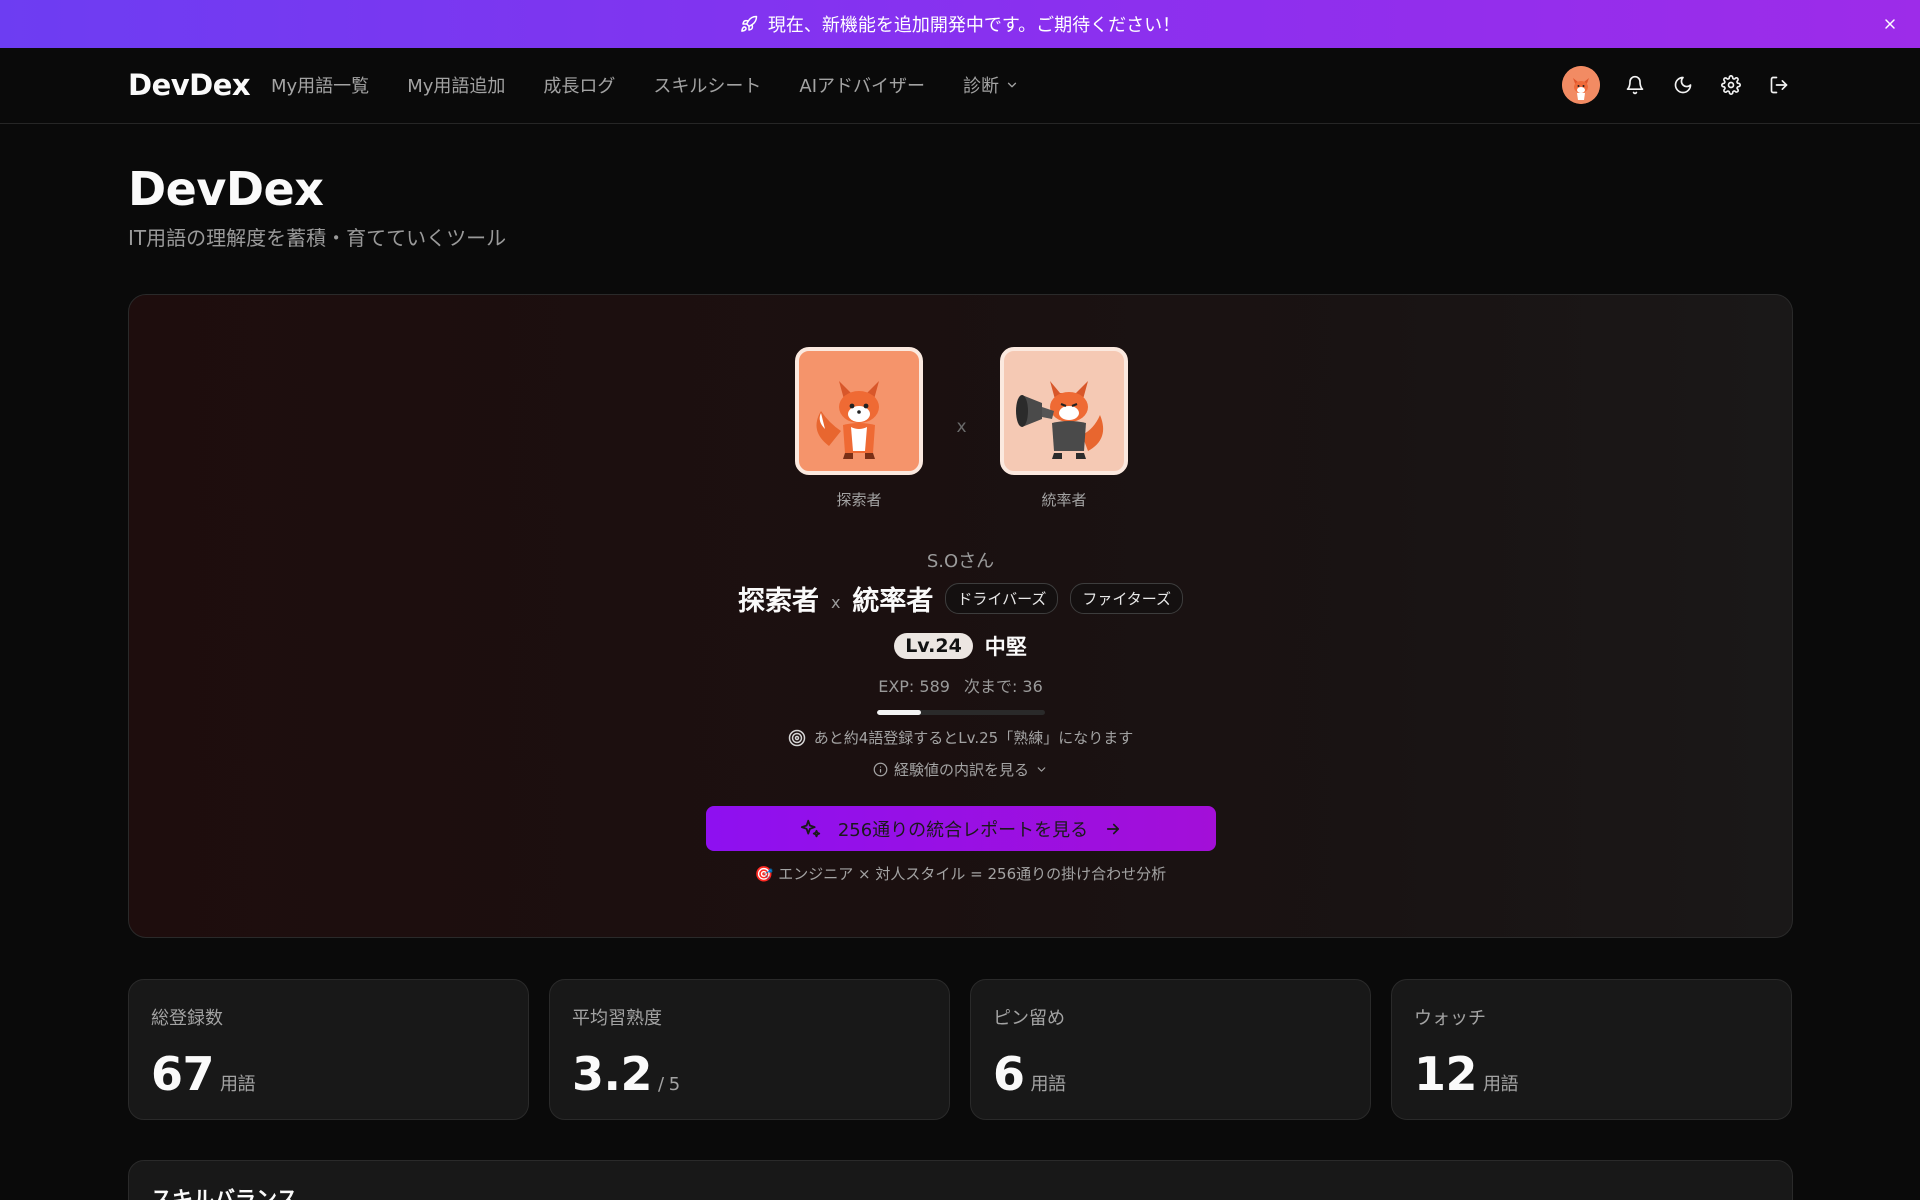  I want to click on tag-drivers: ドライバーズ, so click(1002, 598).